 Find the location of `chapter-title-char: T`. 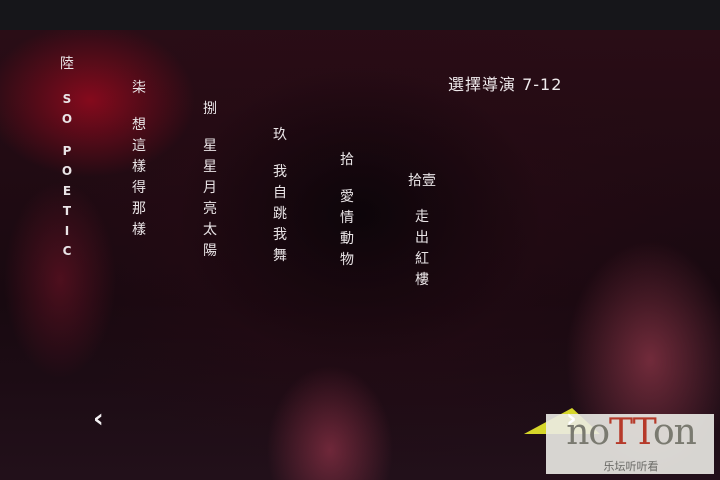

chapter-title-char: T is located at coordinates (67, 211).